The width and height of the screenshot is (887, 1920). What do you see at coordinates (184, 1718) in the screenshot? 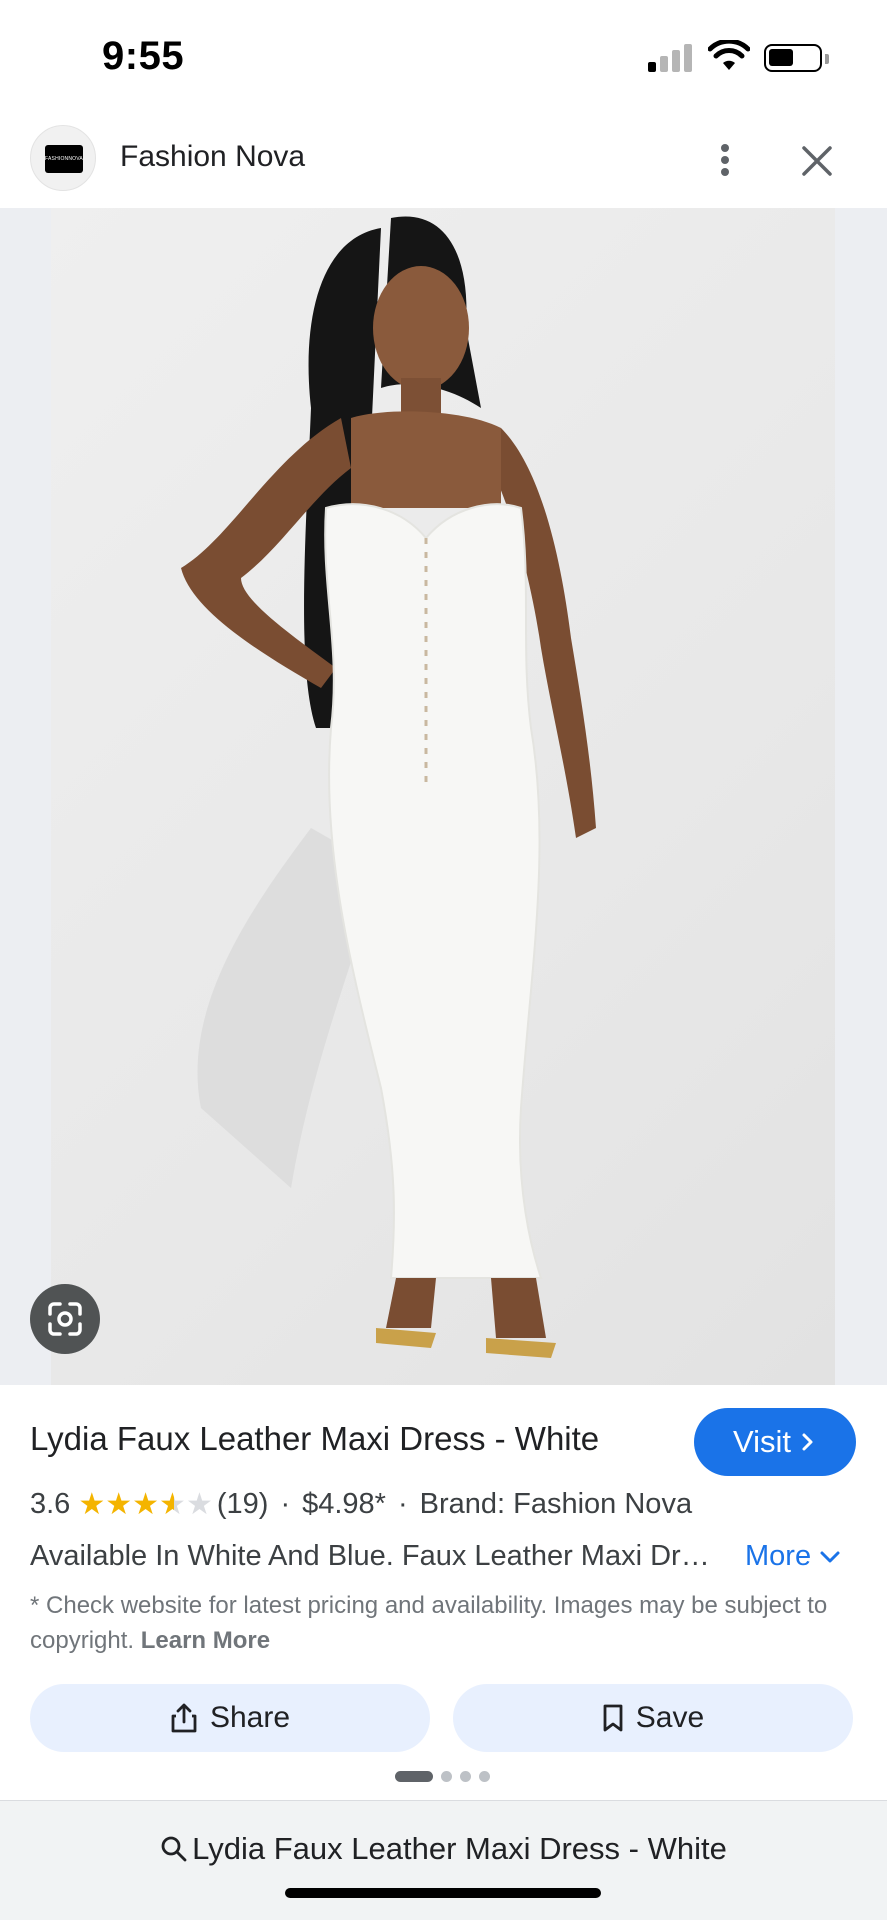
I see `share-icon` at bounding box center [184, 1718].